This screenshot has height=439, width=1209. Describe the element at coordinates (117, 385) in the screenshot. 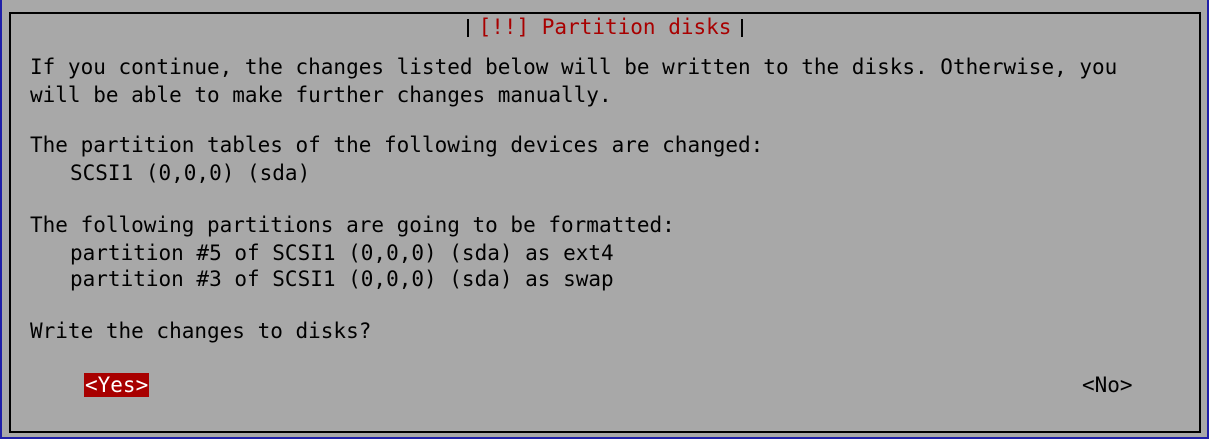

I see `yes-button: <Yes>` at that location.